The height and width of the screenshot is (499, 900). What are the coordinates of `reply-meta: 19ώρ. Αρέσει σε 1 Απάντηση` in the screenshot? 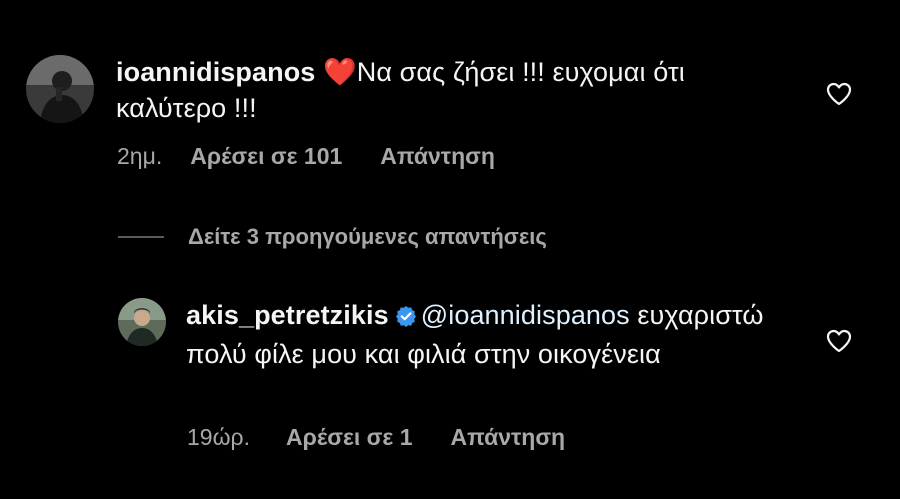 It's located at (376, 437).